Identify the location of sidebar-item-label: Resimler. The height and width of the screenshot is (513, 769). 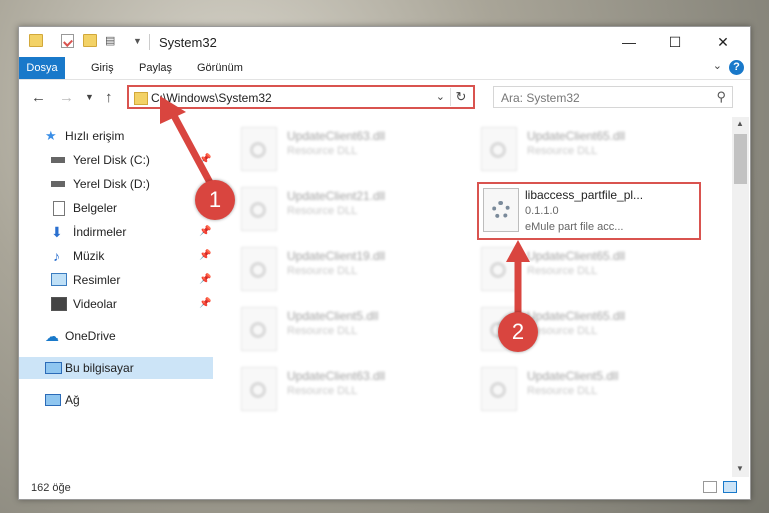
(97, 280).